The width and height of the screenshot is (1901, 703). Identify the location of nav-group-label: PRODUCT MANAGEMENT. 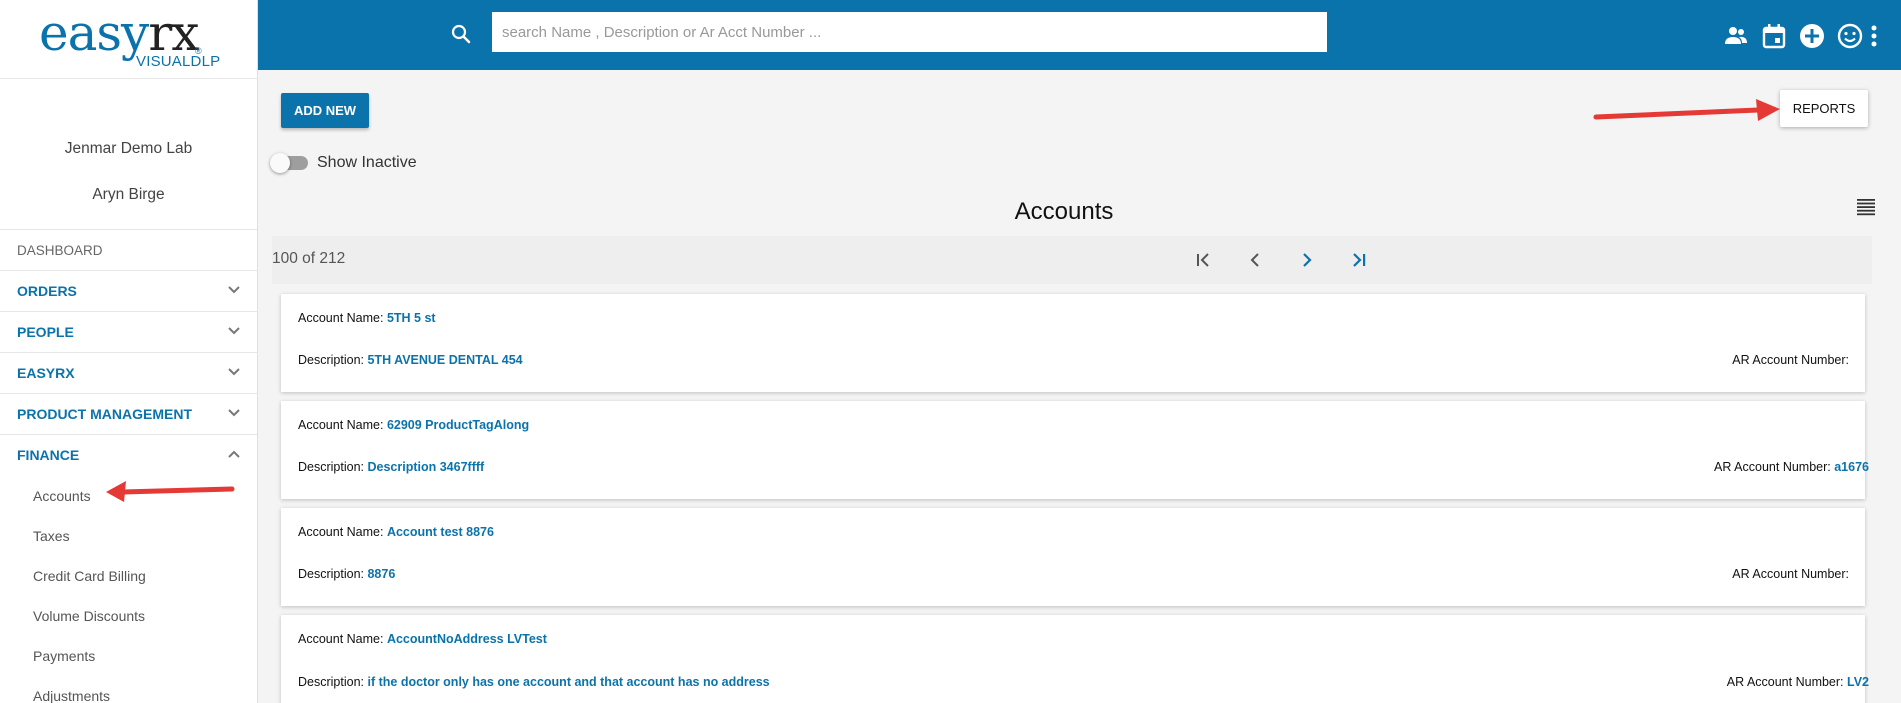
(104, 414).